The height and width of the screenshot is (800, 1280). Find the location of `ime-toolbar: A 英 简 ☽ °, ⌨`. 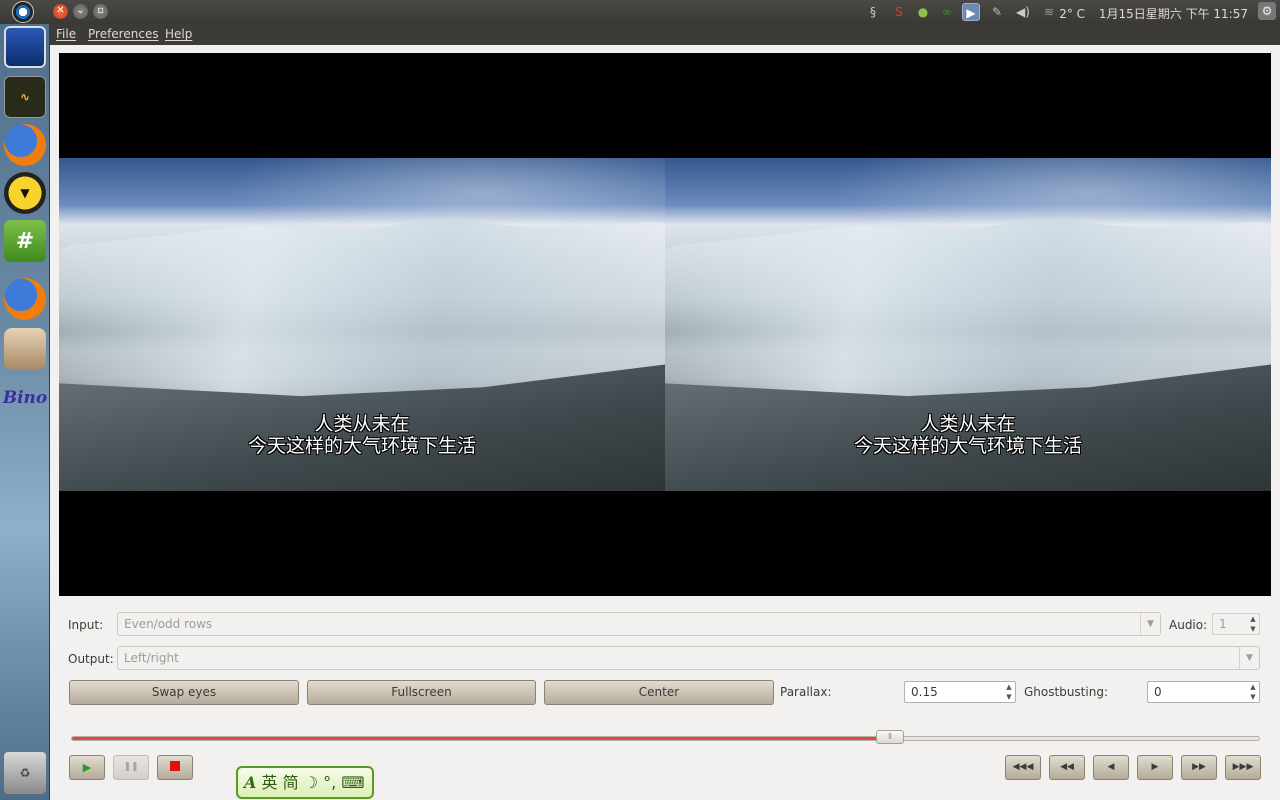

ime-toolbar: A 英 简 ☽ °, ⌨ is located at coordinates (305, 782).